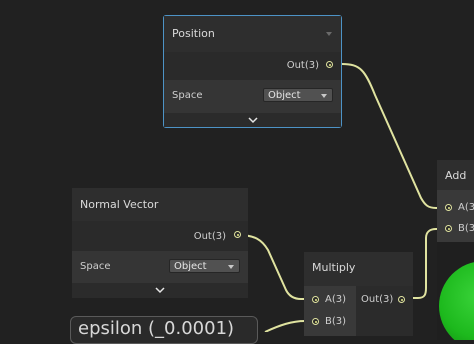  I want to click on position-node: Position Out(3) Space Object, so click(252, 71).